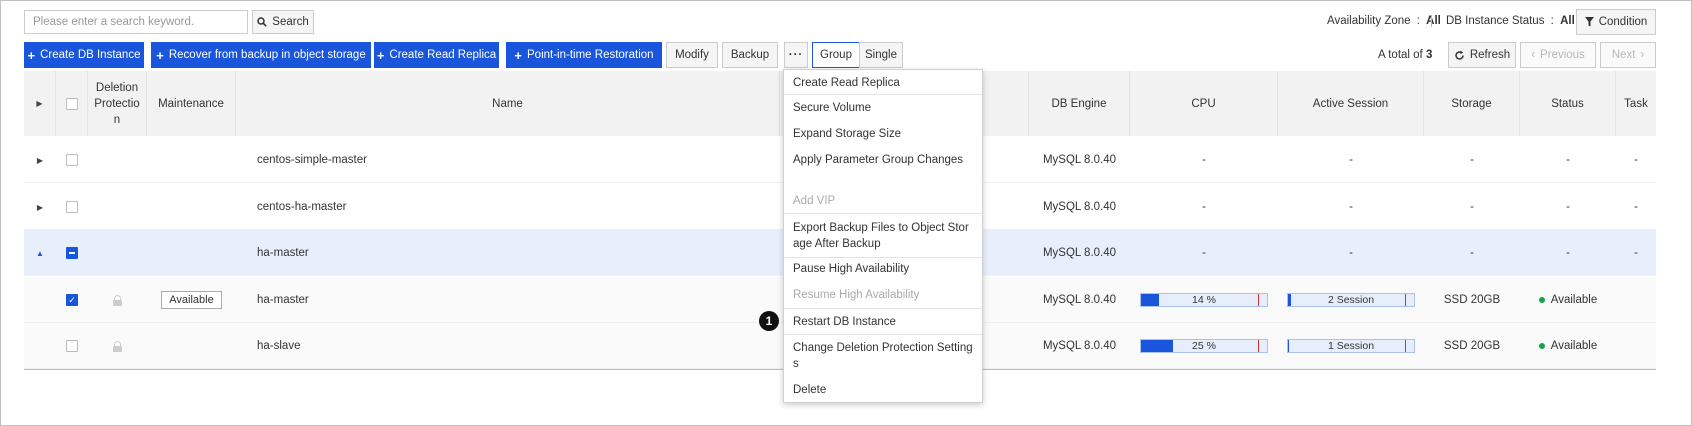 The image size is (1692, 426). I want to click on create-read-replica-button: + Create Read Replica, so click(436, 55).